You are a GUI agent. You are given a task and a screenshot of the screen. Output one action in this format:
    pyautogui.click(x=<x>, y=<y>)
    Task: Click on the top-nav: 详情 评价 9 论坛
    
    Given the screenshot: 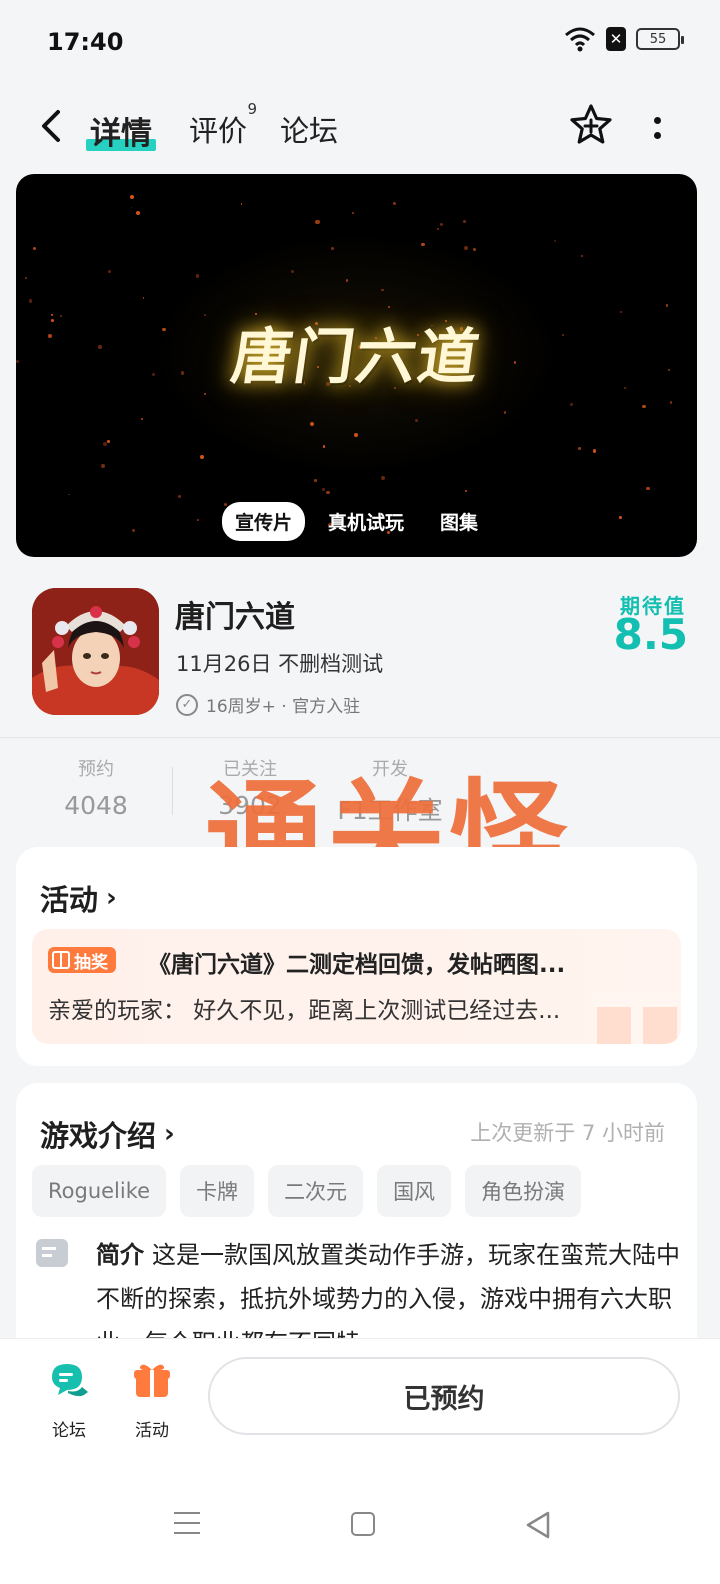 What is the action you would take?
    pyautogui.click(x=360, y=128)
    